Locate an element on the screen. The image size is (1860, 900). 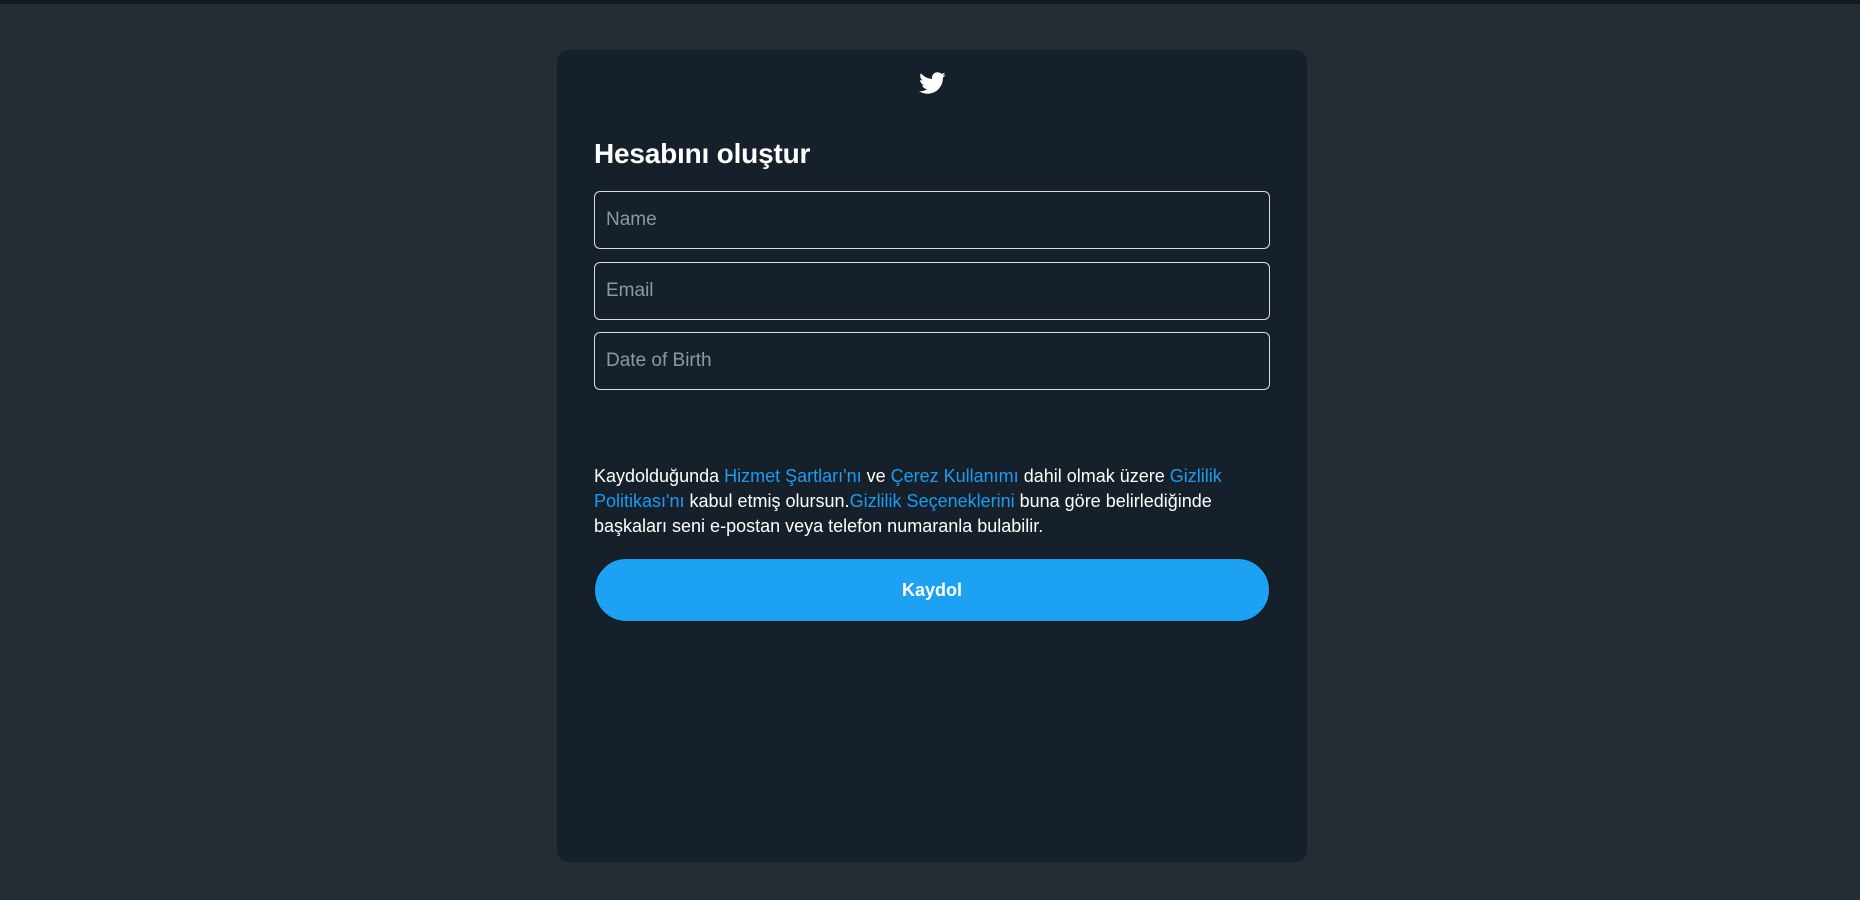
email-field is located at coordinates (932, 291).